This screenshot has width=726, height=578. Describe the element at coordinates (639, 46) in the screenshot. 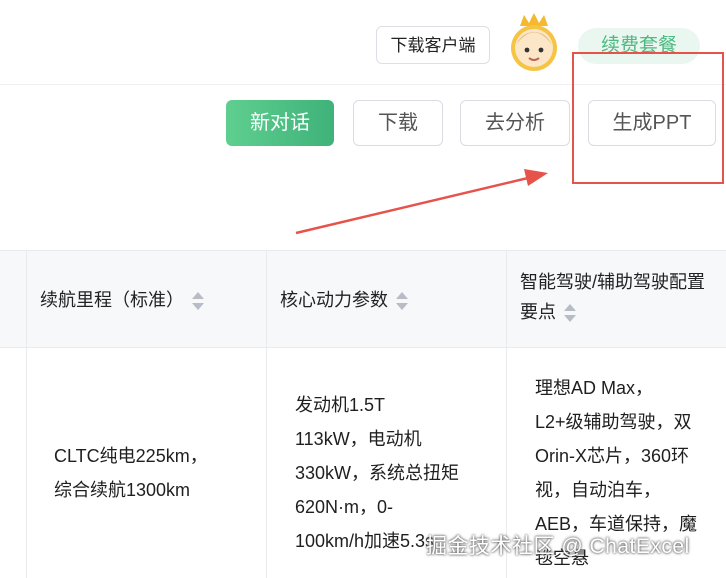

I see `renew-plan-button: 续费套餐` at that location.